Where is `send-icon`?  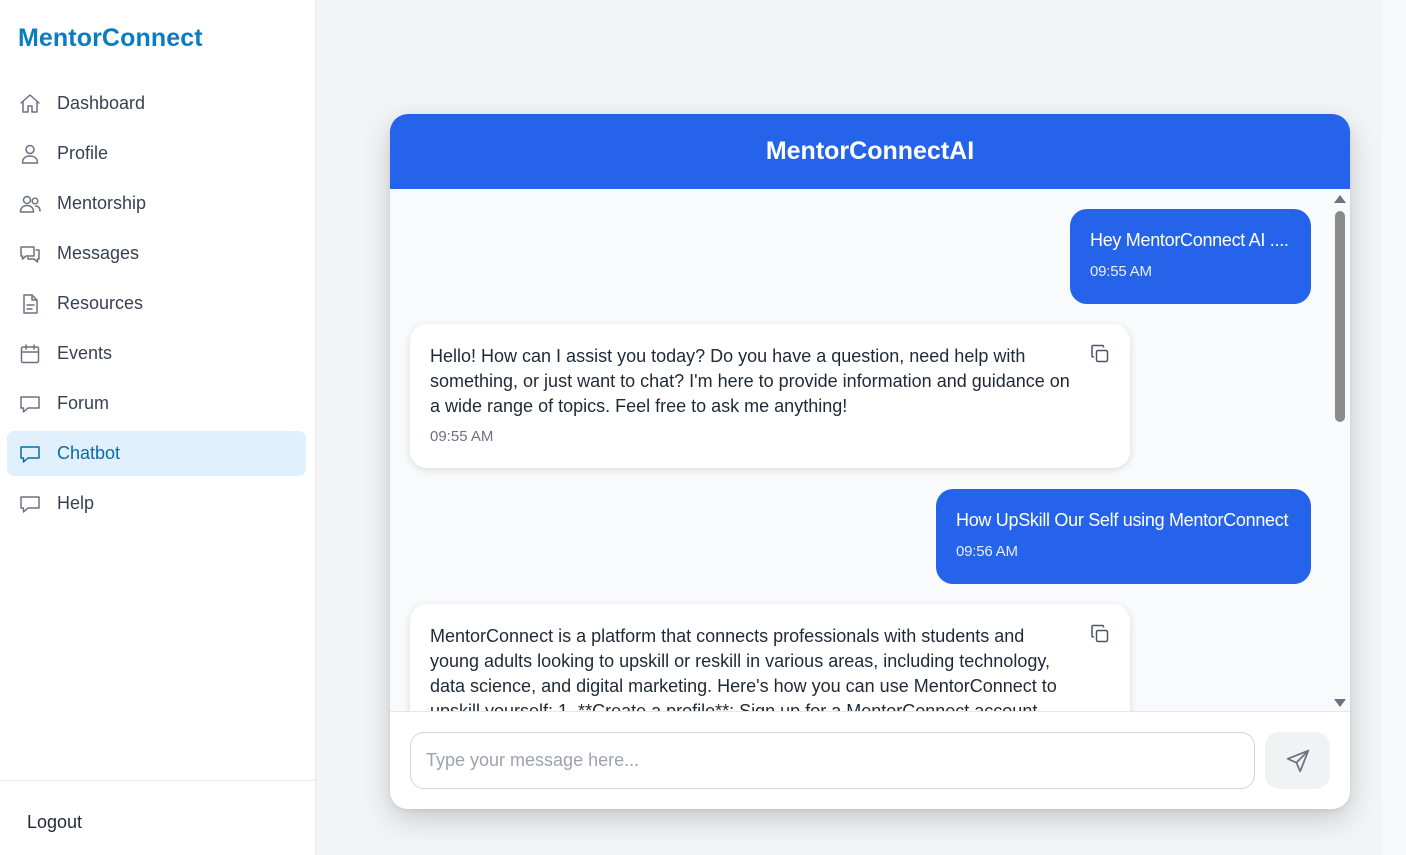
send-icon is located at coordinates (1297, 760).